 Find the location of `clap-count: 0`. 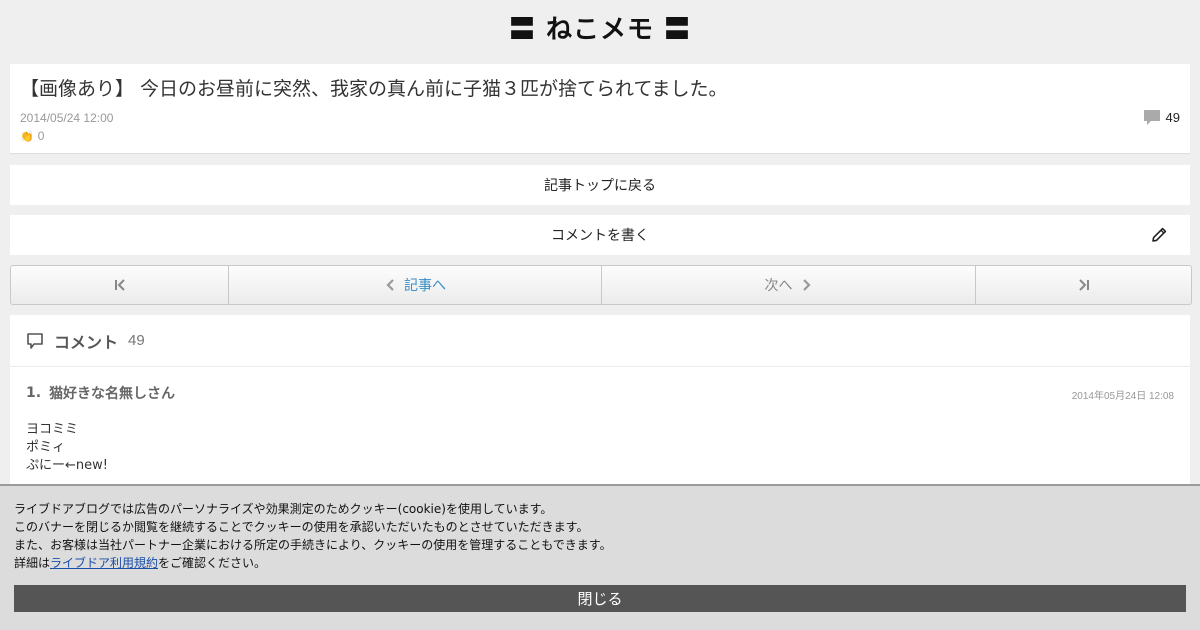

clap-count: 0 is located at coordinates (41, 136).